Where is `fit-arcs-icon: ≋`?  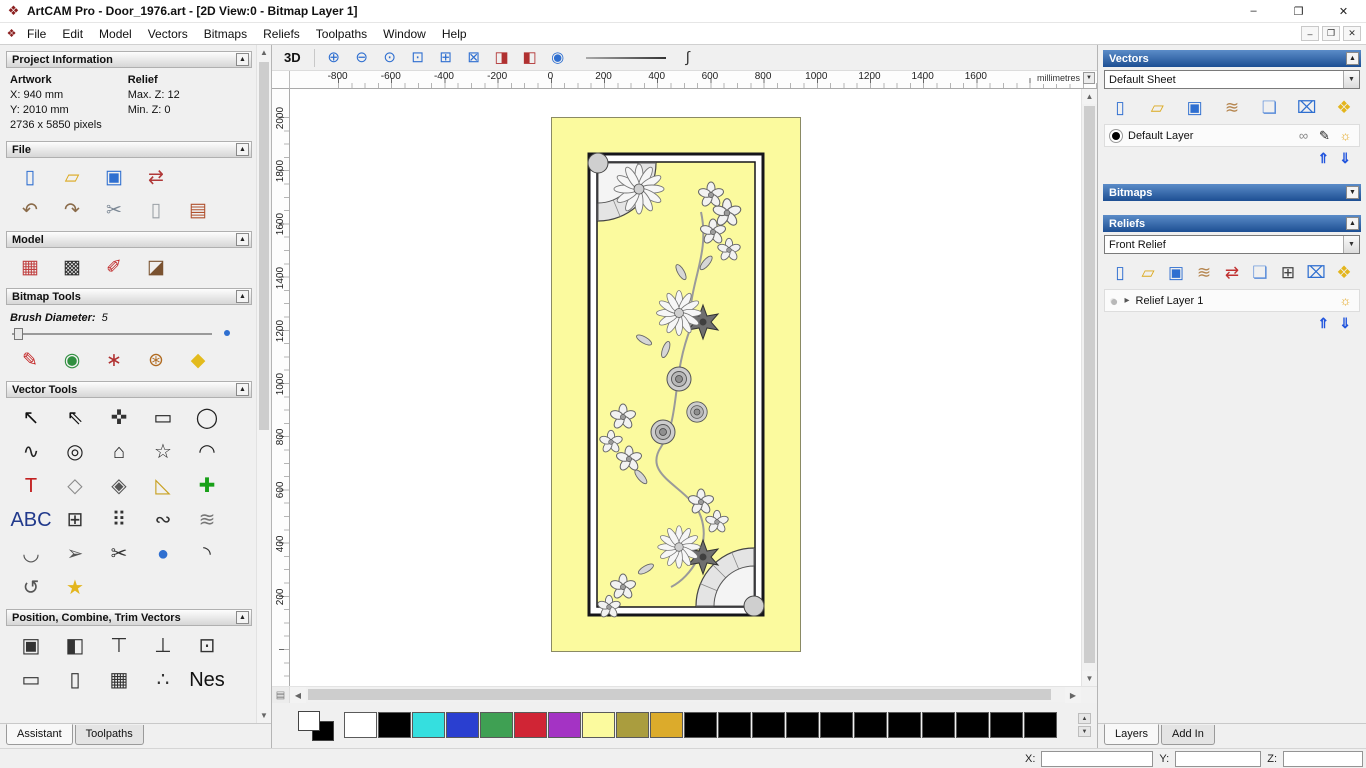
fit-arcs-icon: ≋ is located at coordinates (207, 520).